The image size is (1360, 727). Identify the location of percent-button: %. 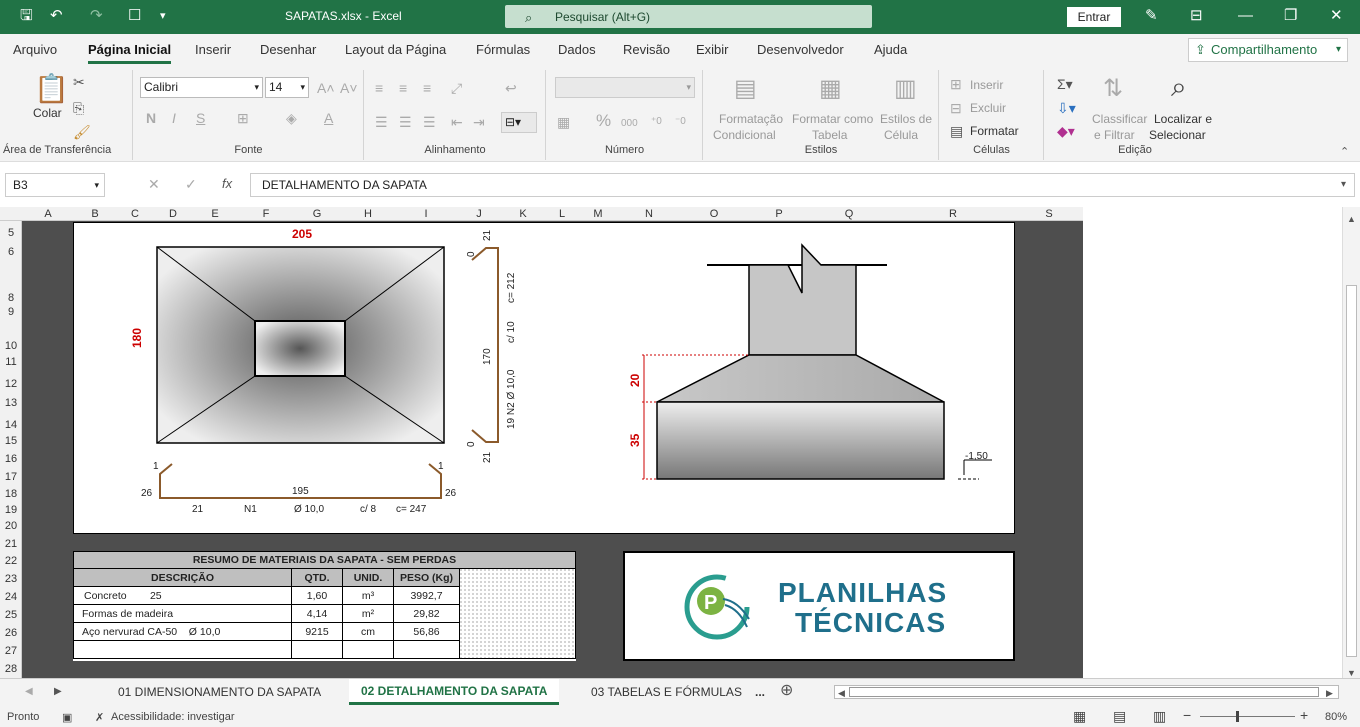
(603, 120).